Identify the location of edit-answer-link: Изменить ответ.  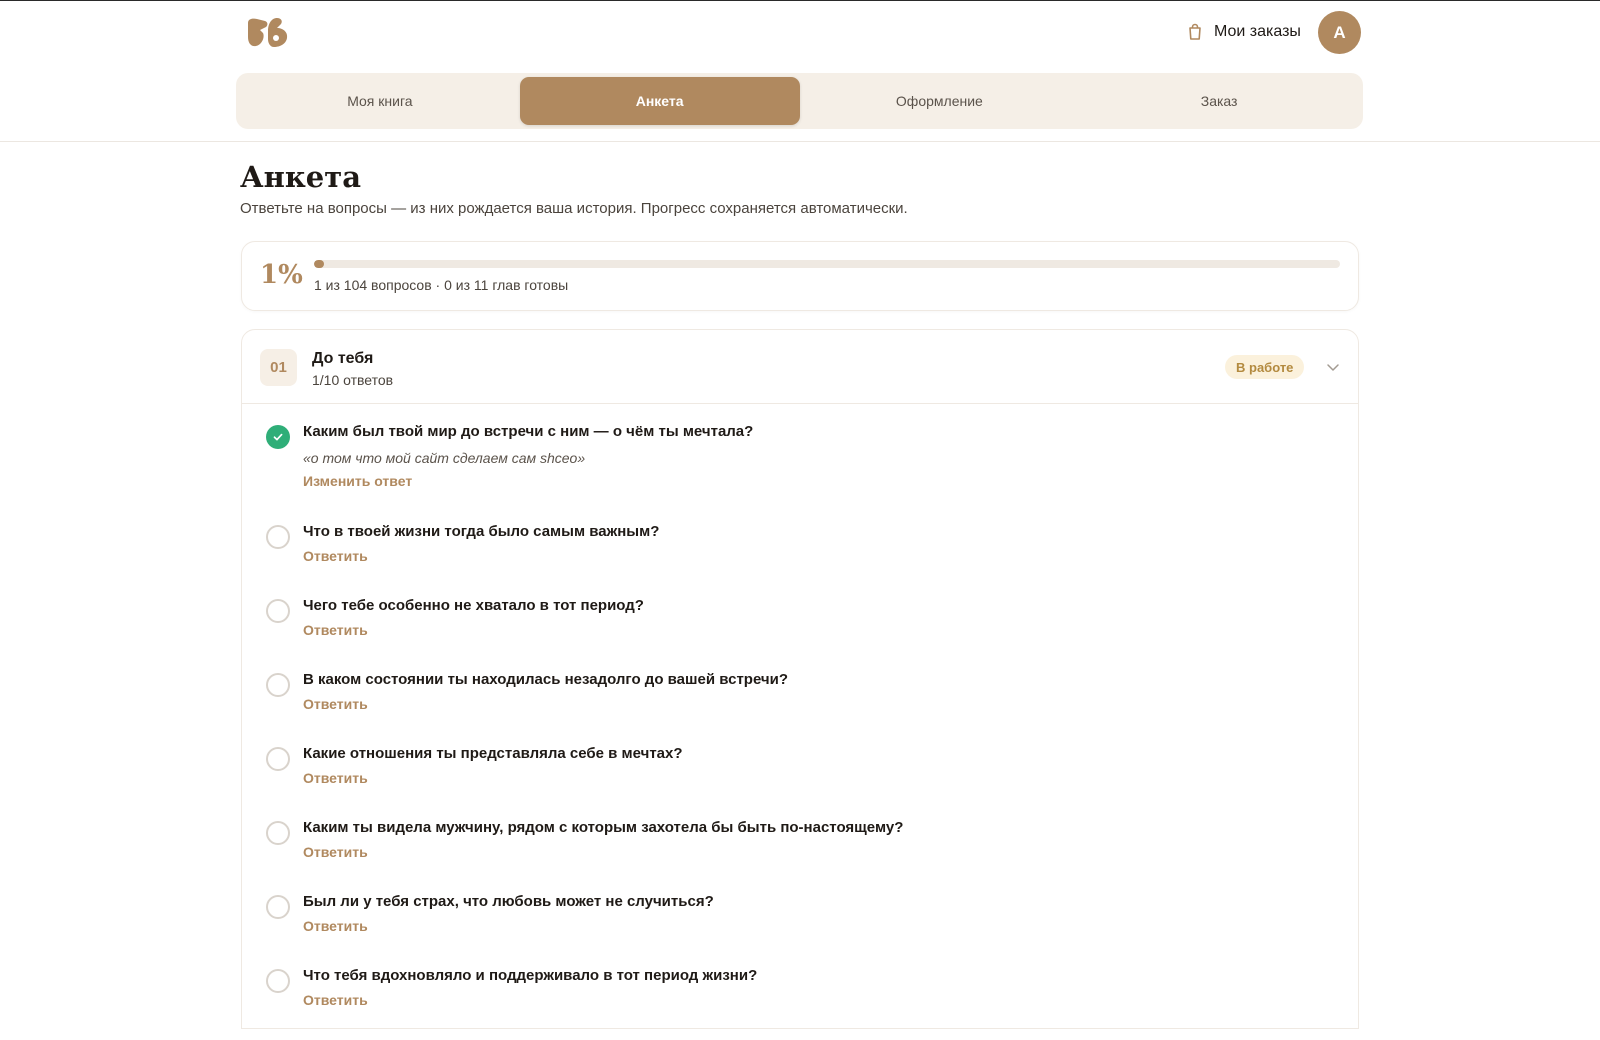
(357, 481).